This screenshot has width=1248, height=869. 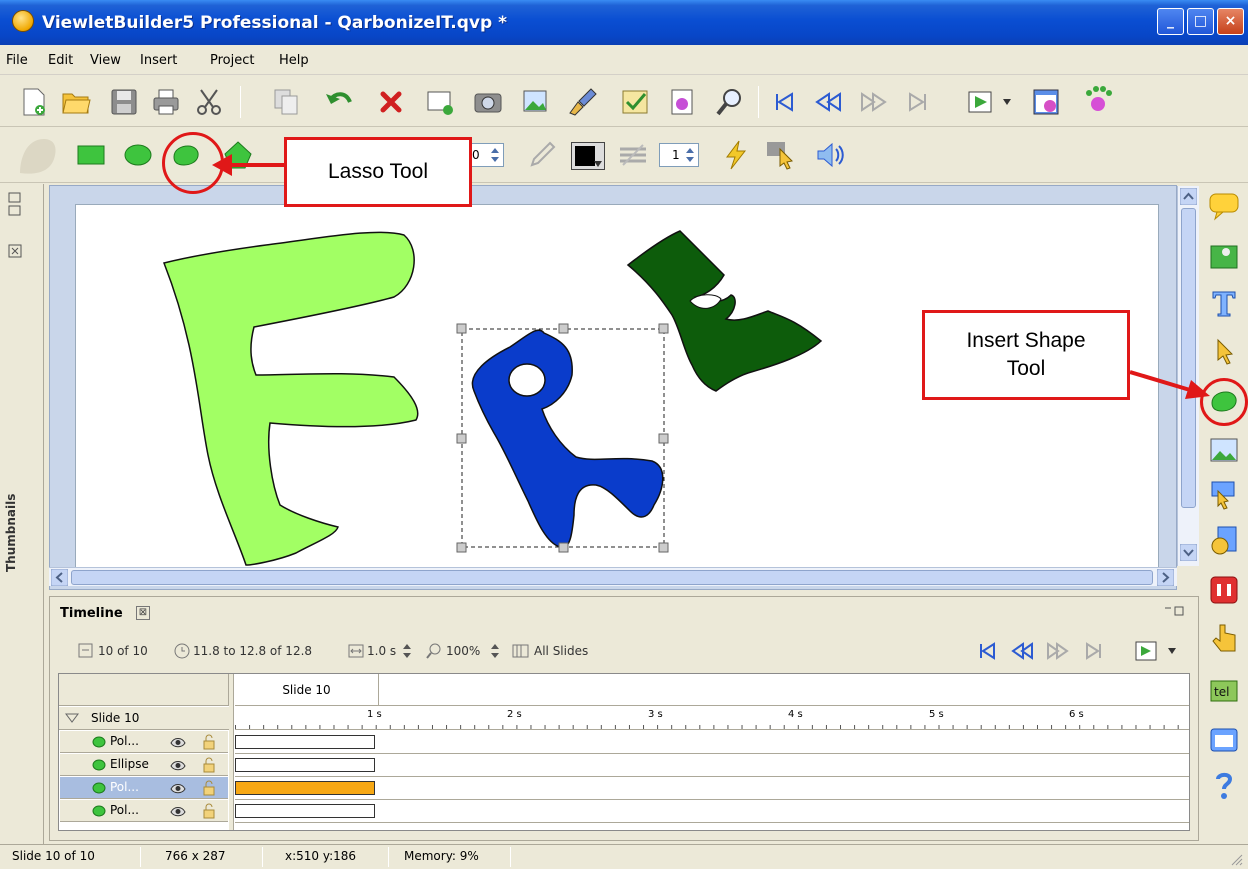 What do you see at coordinates (294, 60) in the screenshot?
I see `menu-help: Help` at bounding box center [294, 60].